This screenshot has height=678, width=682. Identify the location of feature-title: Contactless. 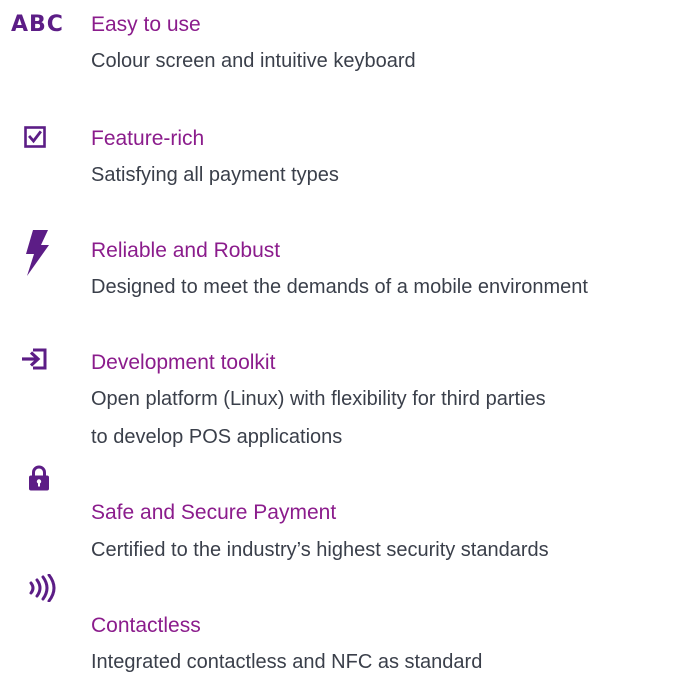
(146, 625).